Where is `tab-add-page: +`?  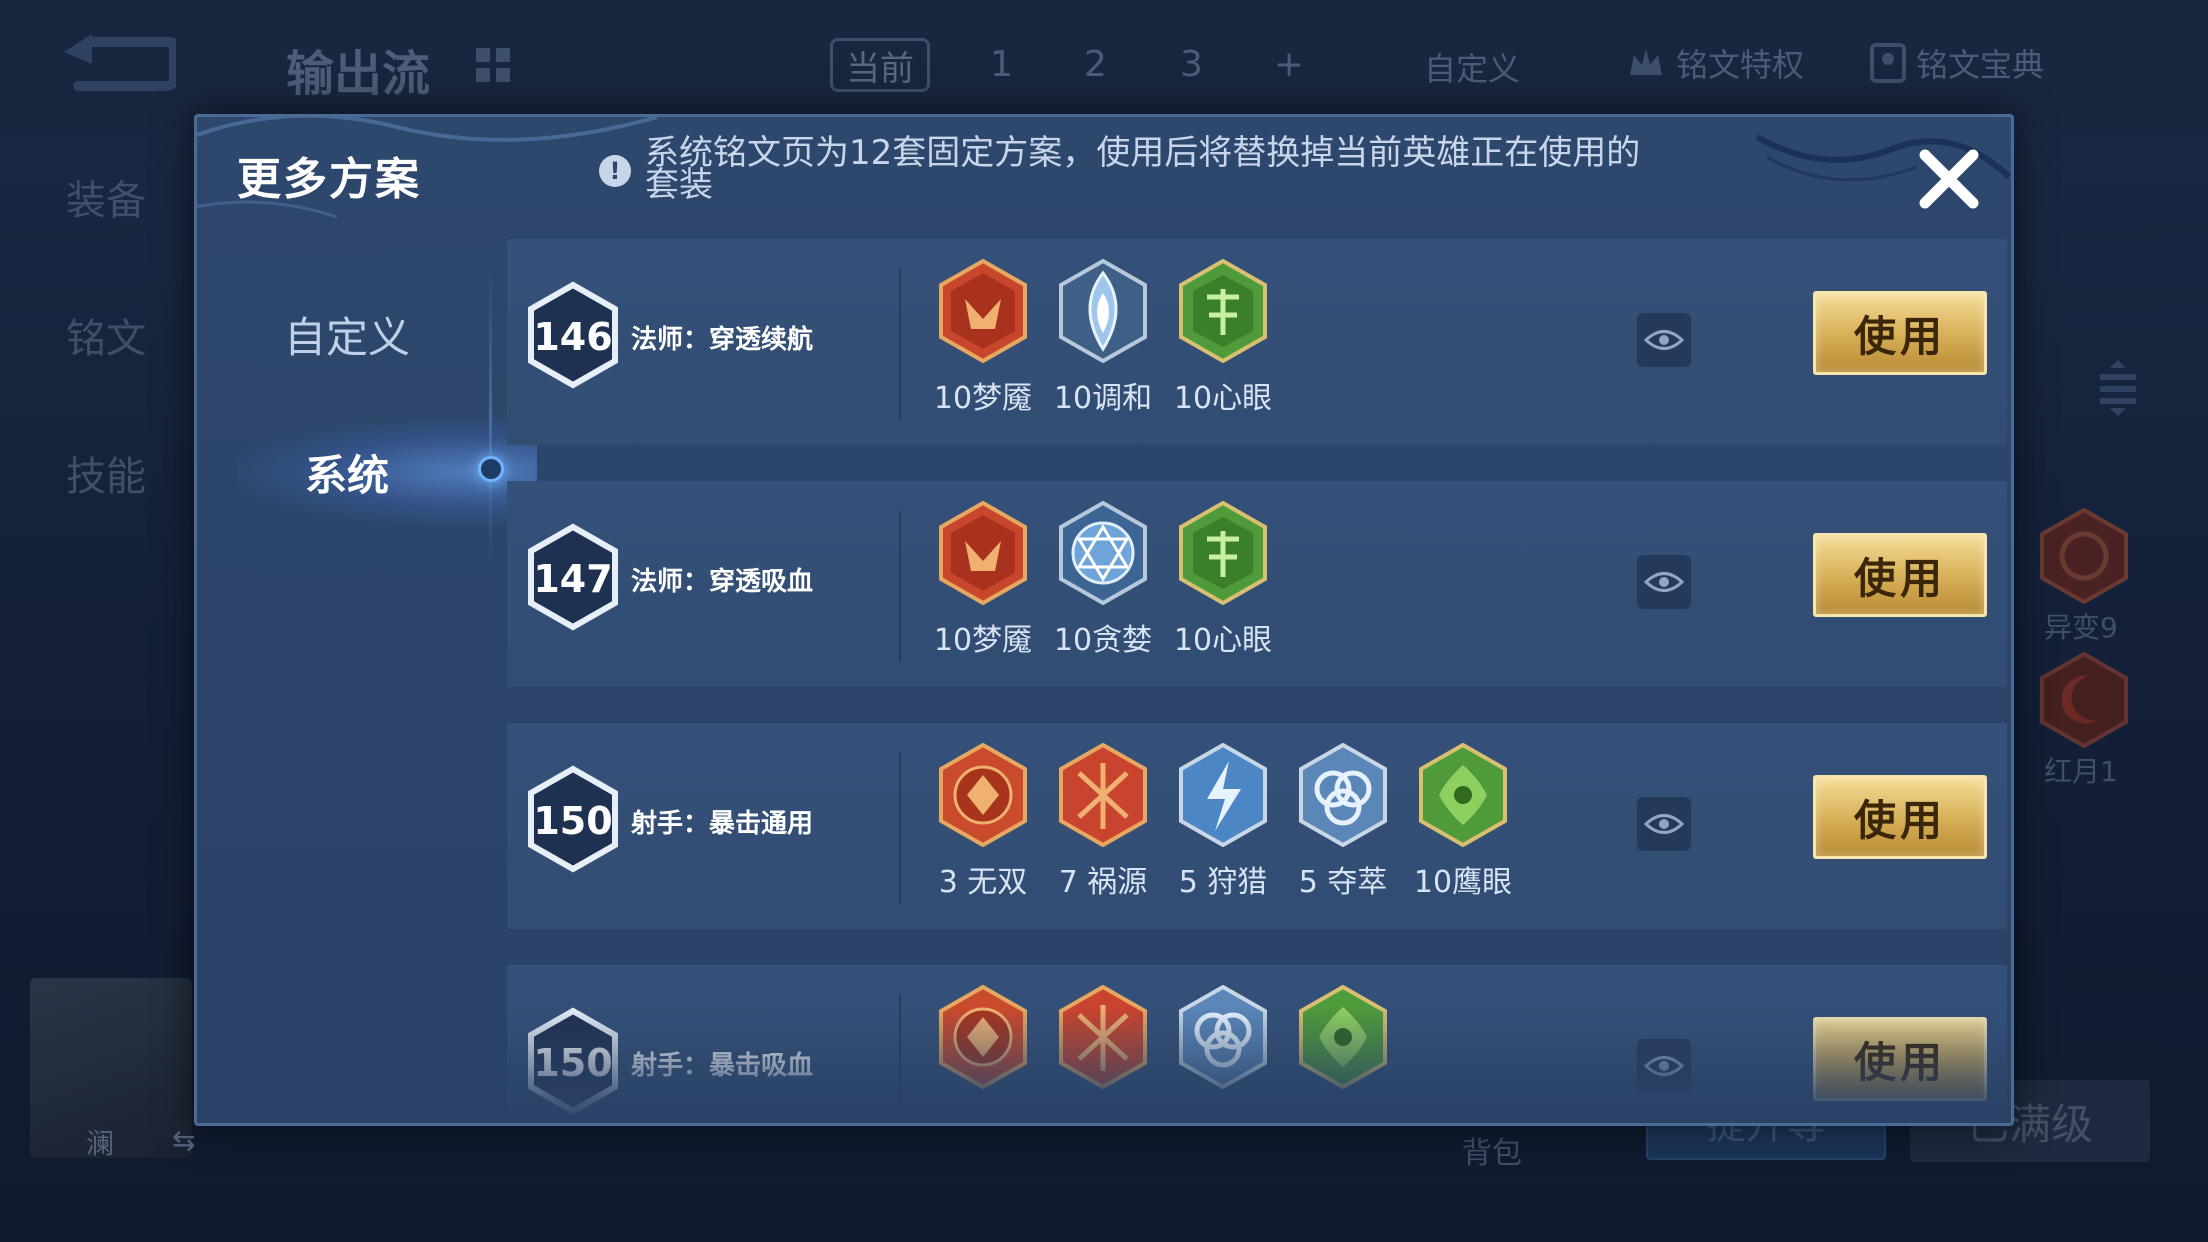
tab-add-page: + is located at coordinates (1289, 64).